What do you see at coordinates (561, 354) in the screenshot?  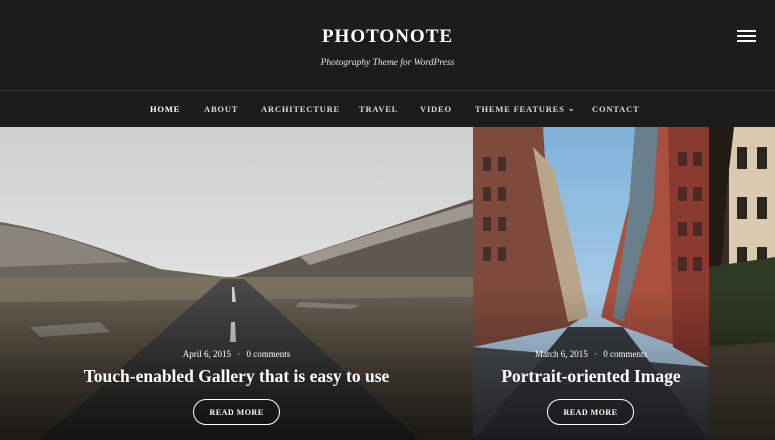 I see `post-date: March 6, 2015` at bounding box center [561, 354].